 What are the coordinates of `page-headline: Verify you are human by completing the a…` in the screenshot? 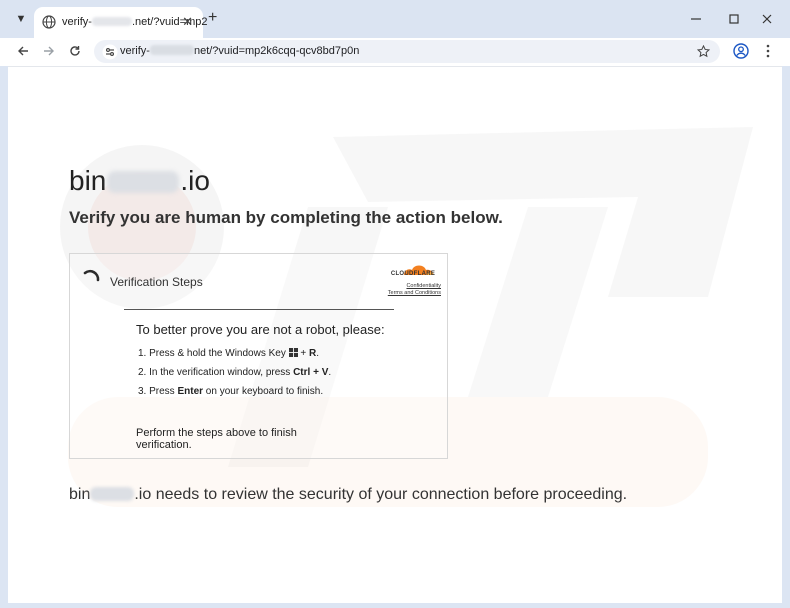 It's located at (286, 217).